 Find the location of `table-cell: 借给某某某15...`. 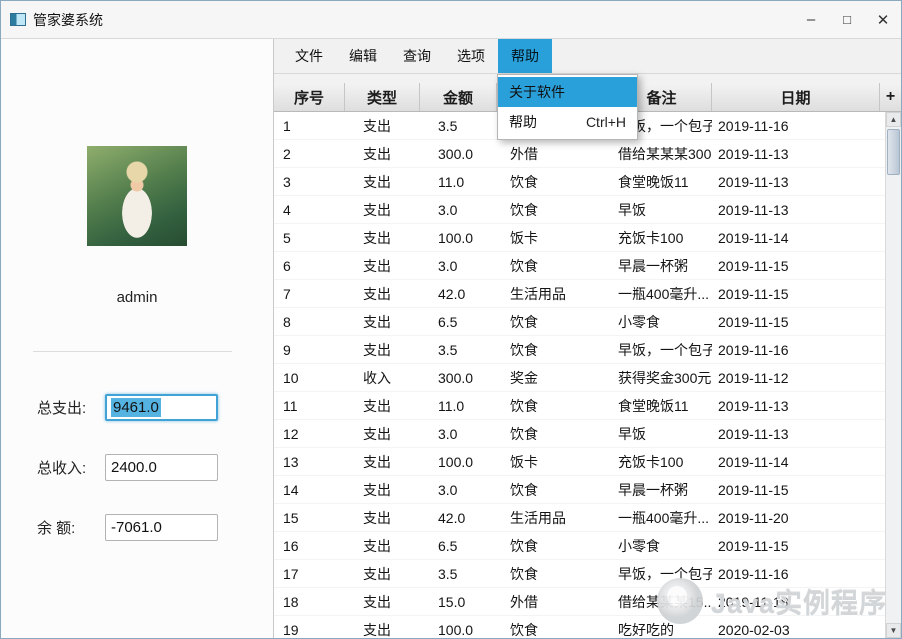

table-cell: 借给某某某15... is located at coordinates (662, 601).